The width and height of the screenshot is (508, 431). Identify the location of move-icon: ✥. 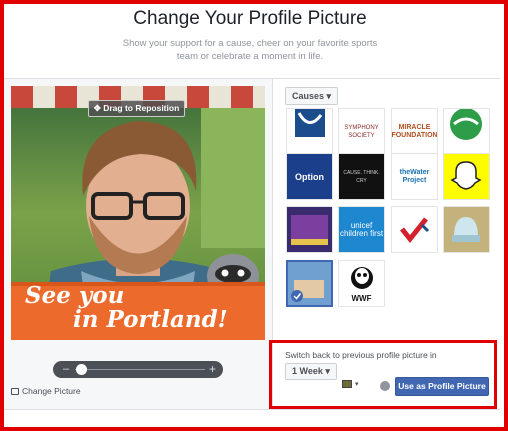
(97, 108).